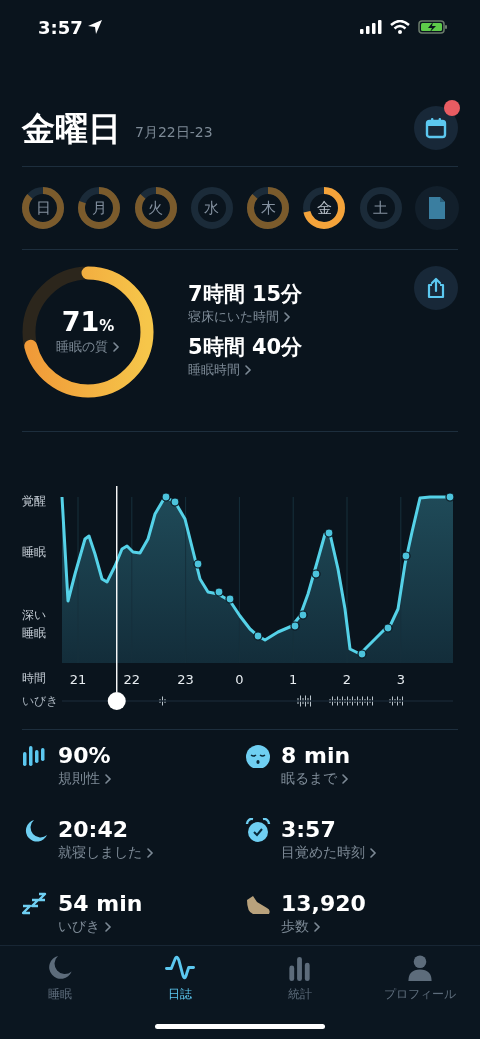 The width and height of the screenshot is (480, 1039). I want to click on metric-label: いびき, so click(79, 927).